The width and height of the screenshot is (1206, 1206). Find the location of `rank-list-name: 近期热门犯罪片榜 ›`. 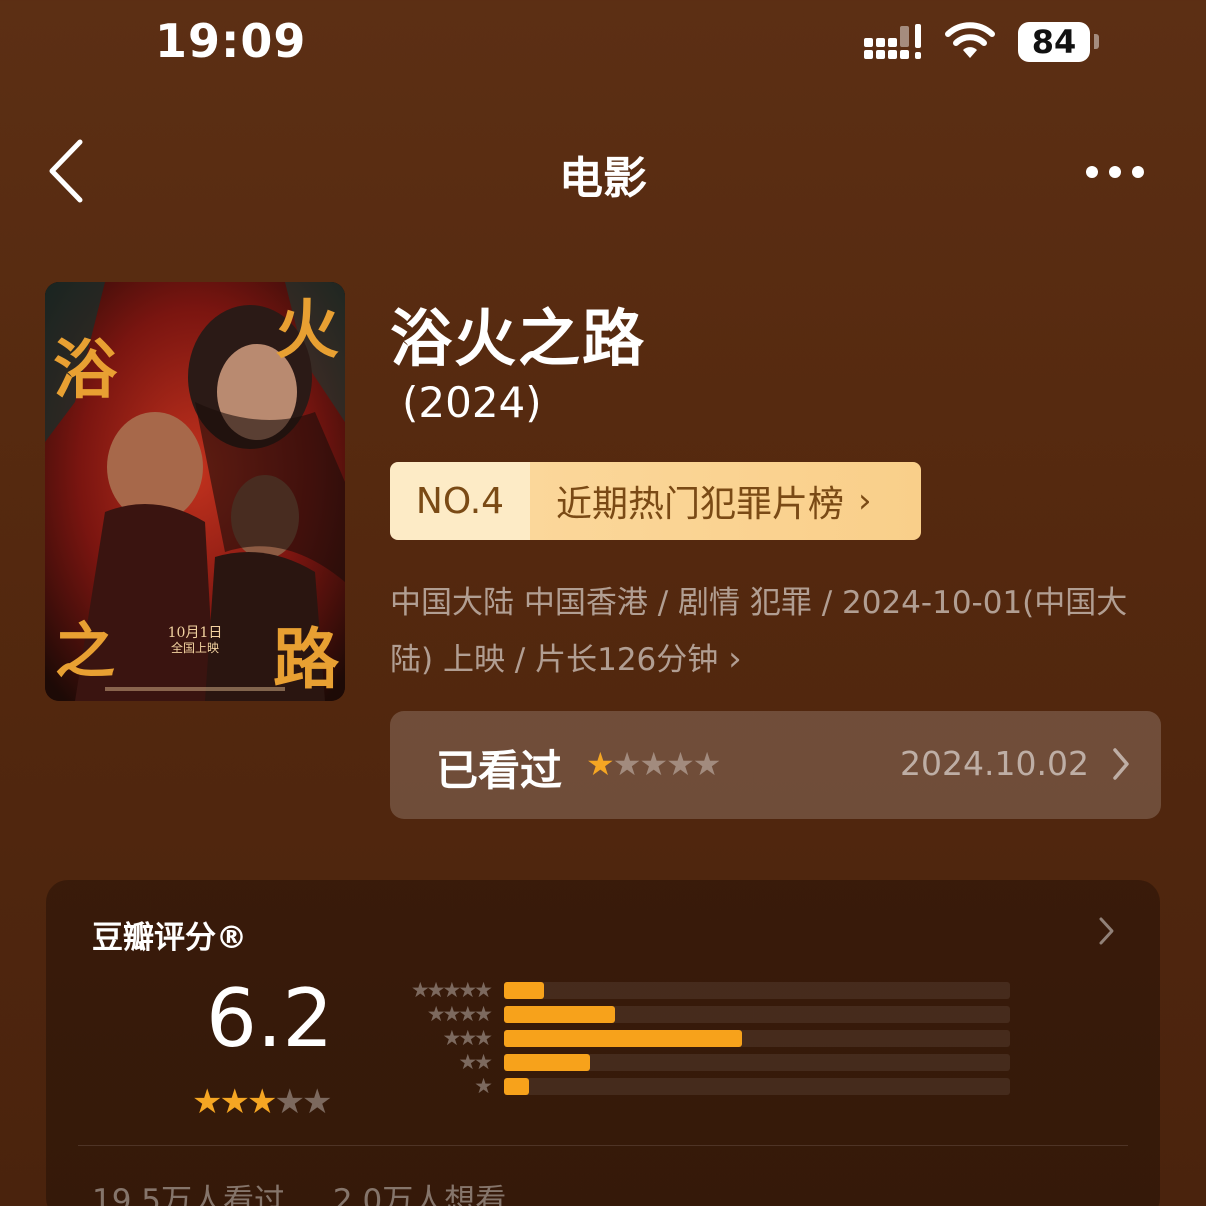

rank-list-name: 近期热门犯罪片榜 › is located at coordinates (725, 501).